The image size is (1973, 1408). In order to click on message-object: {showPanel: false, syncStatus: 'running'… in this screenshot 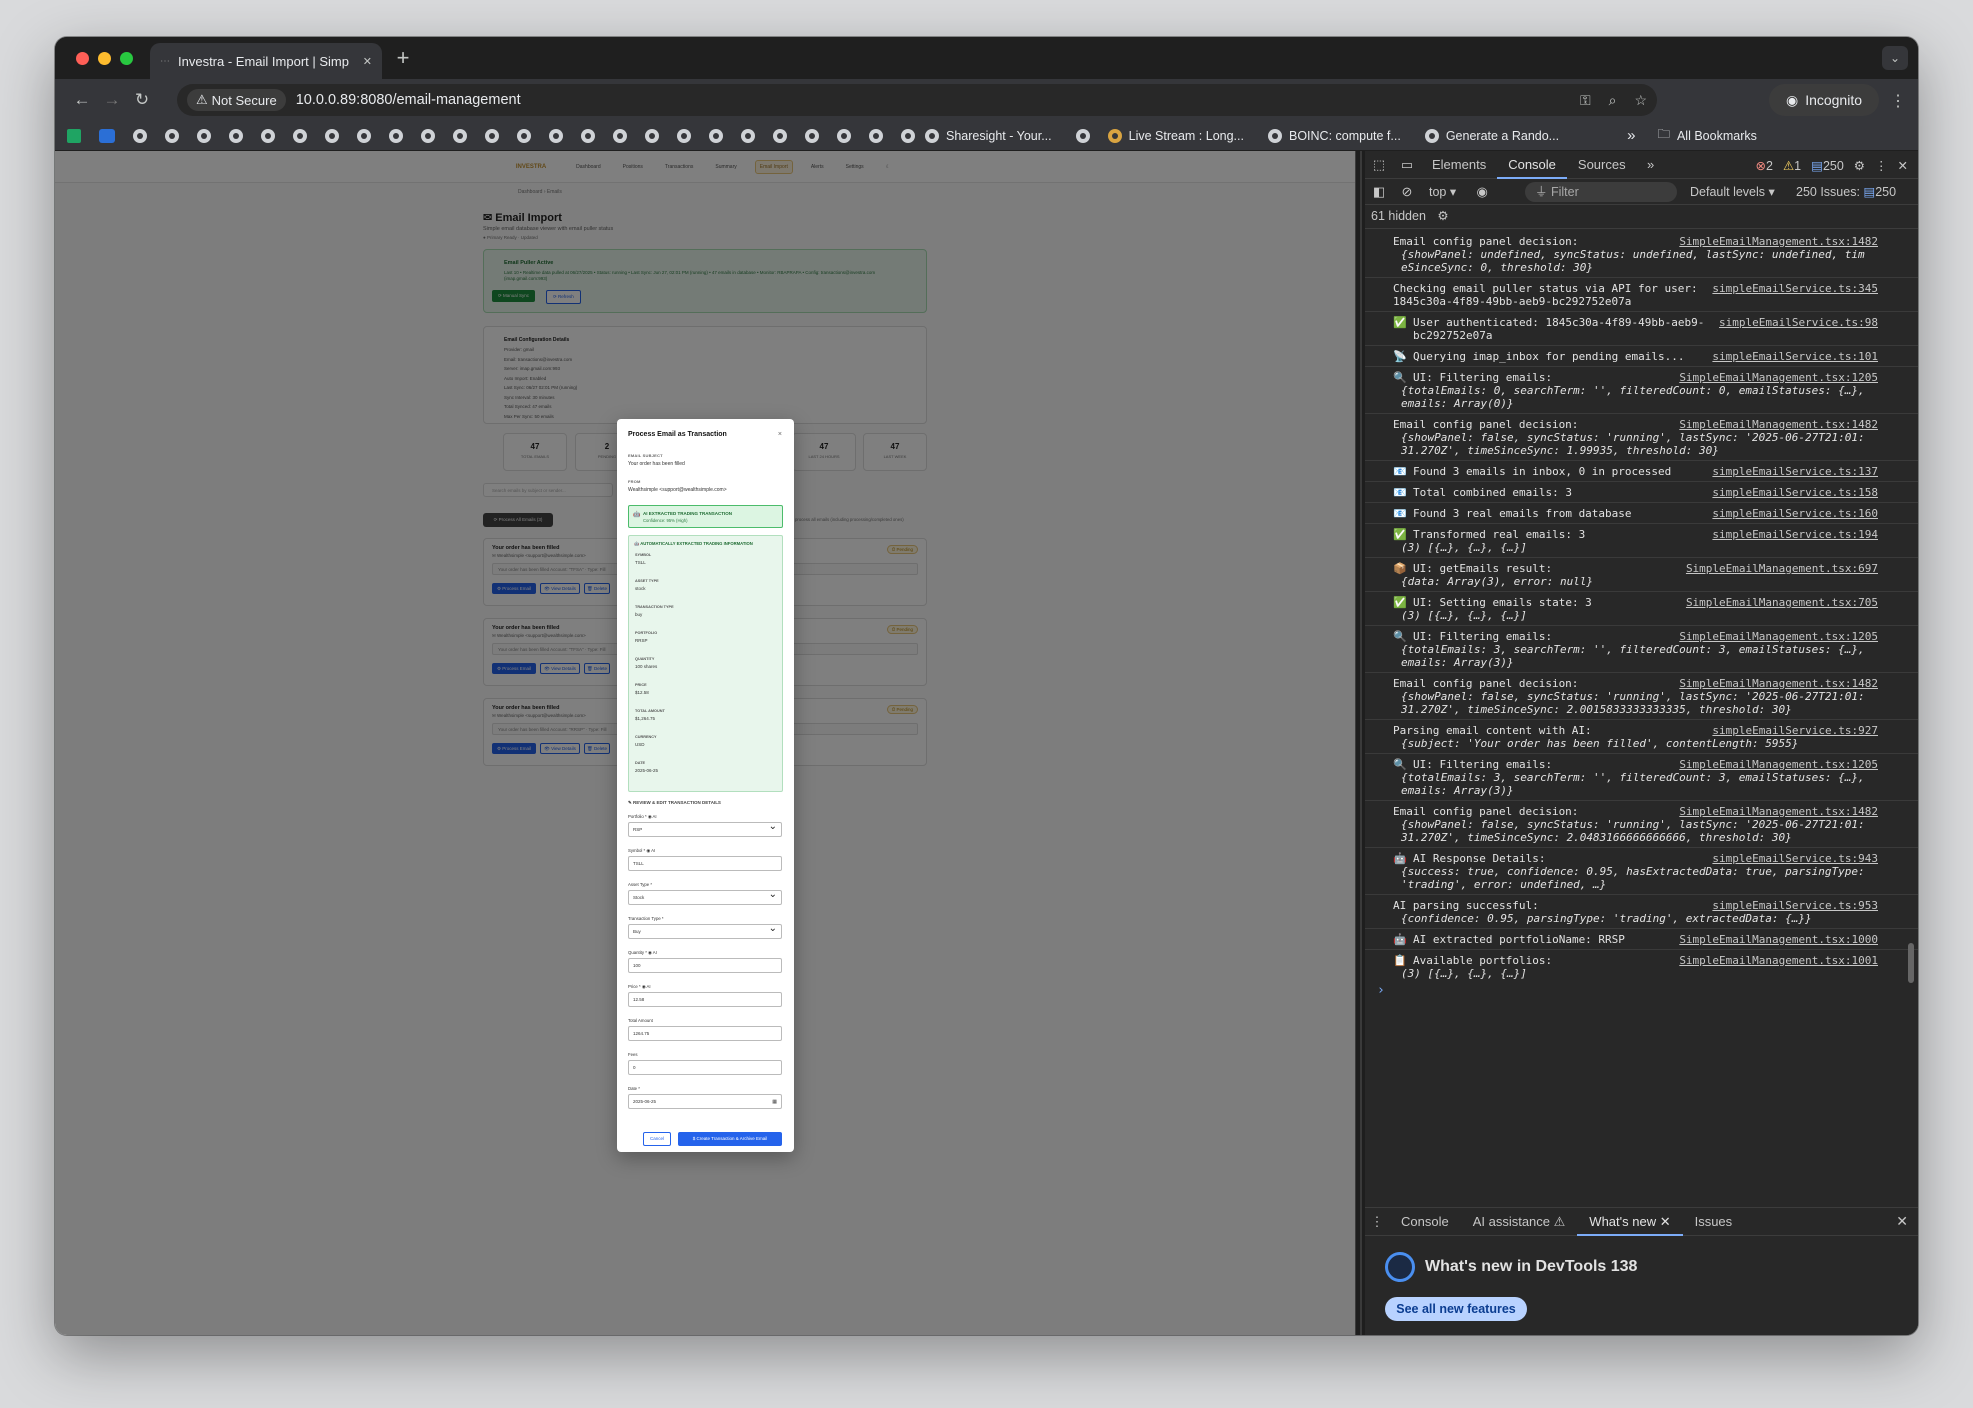, I will do `click(1635, 696)`.